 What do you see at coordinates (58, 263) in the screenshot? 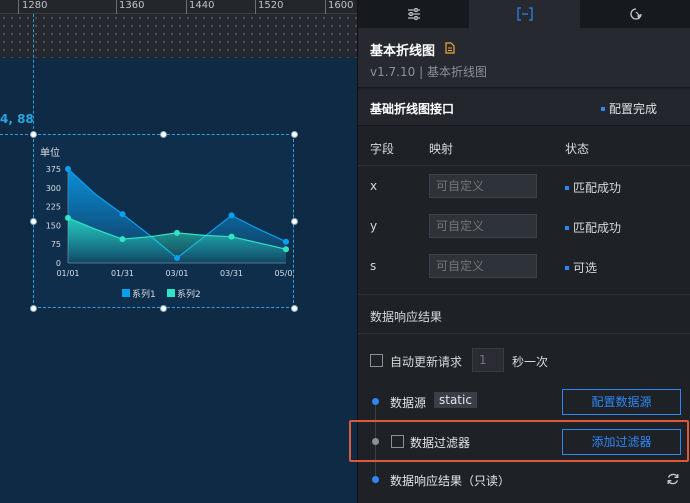
I see `y-tick-label: 0` at bounding box center [58, 263].